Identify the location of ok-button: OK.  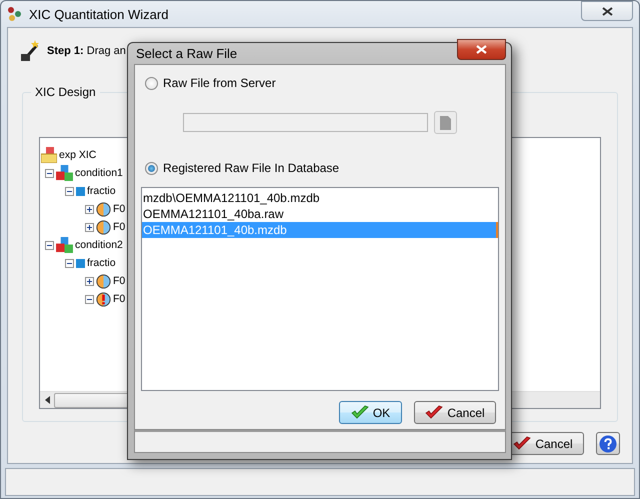
(370, 412).